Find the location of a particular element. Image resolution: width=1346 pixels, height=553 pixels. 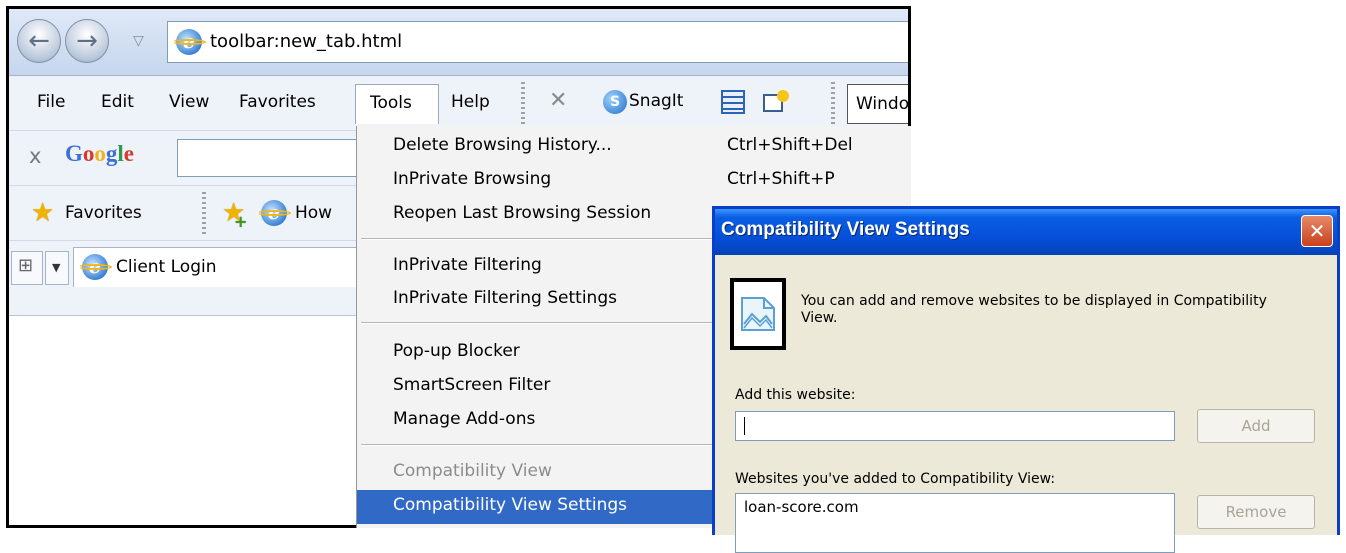

star-icon: ★ is located at coordinates (42, 213).